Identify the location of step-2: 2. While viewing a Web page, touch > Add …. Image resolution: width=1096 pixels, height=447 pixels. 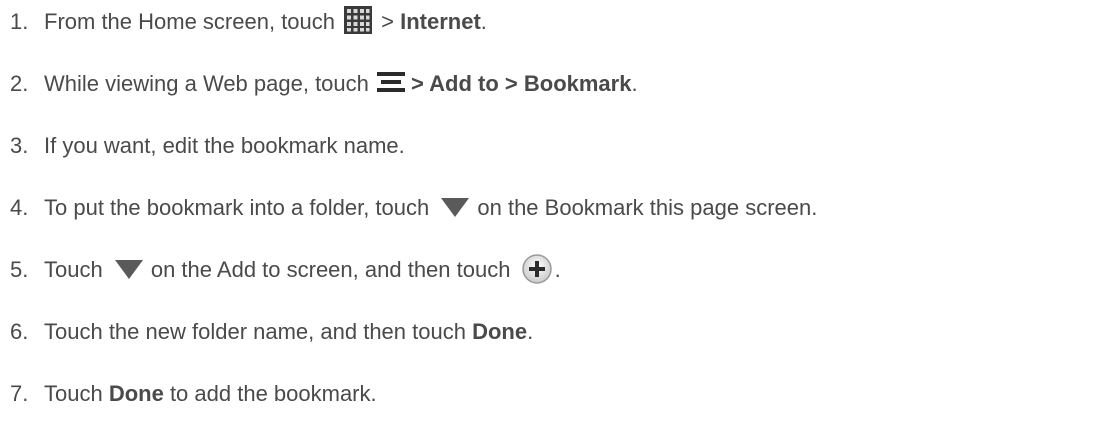
(324, 84).